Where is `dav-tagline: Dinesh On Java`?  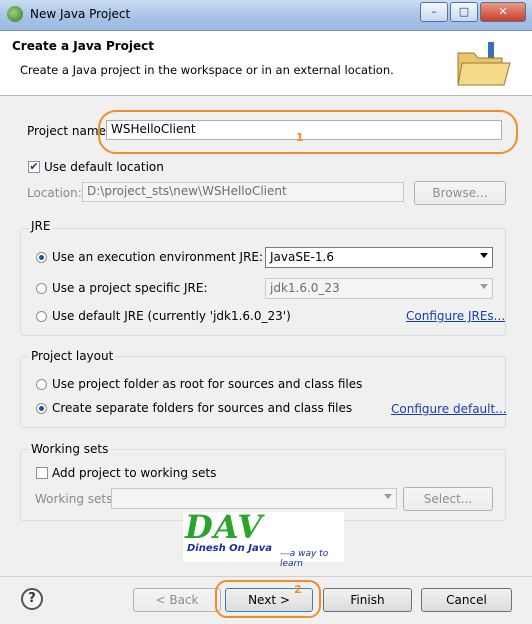
dav-tagline: Dinesh On Java is located at coordinates (230, 548).